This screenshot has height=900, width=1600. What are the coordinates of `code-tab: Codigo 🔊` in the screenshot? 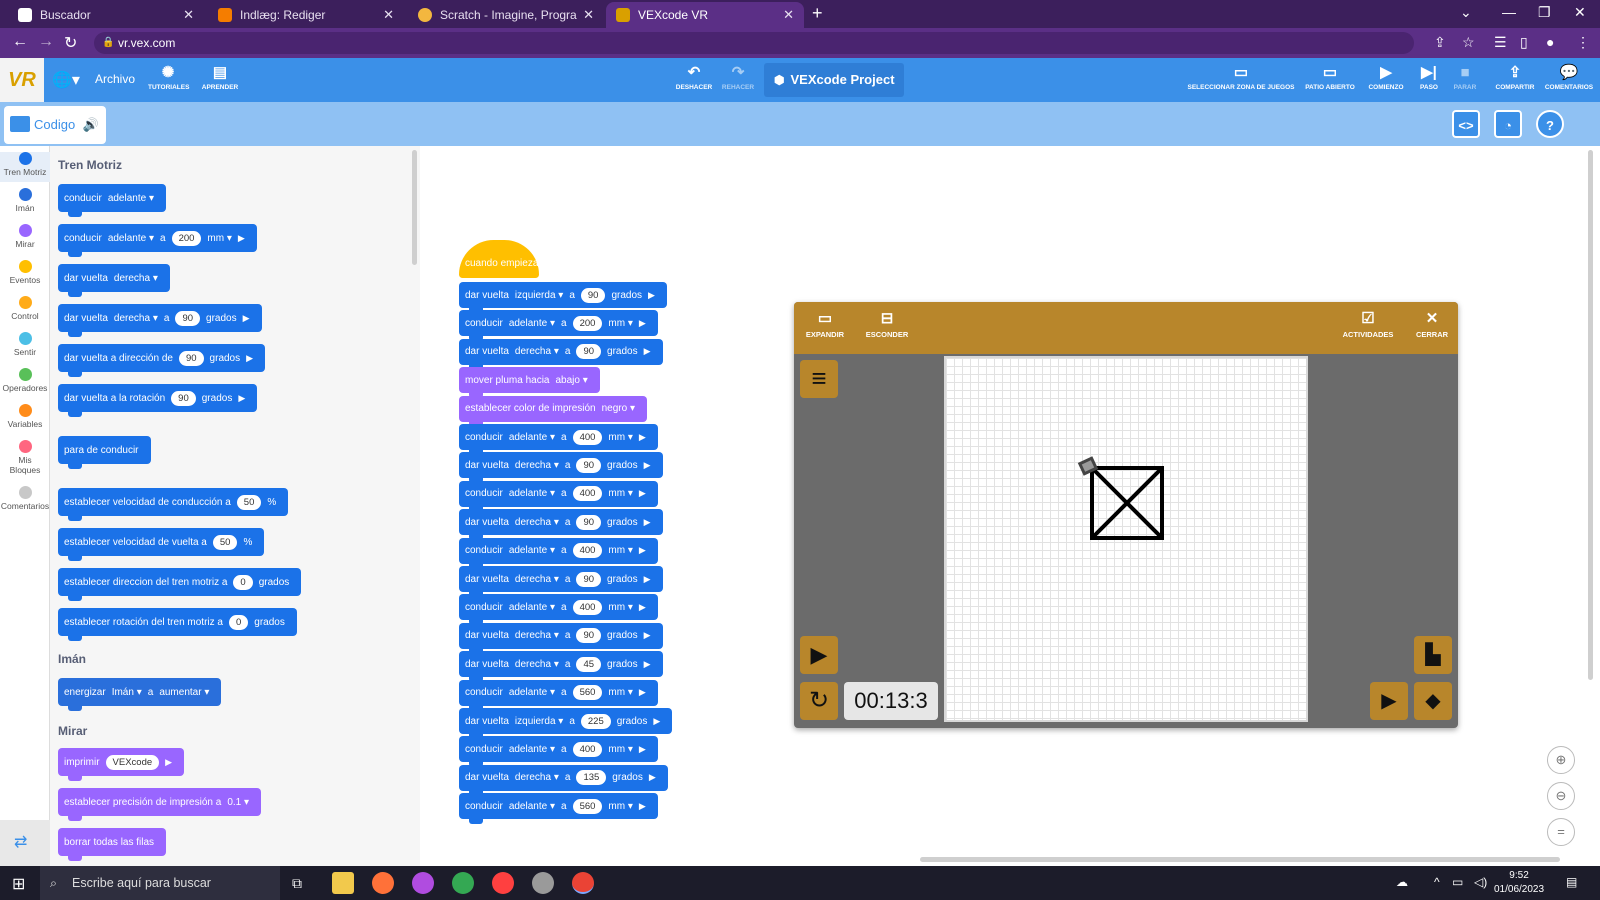 It's located at (55, 125).